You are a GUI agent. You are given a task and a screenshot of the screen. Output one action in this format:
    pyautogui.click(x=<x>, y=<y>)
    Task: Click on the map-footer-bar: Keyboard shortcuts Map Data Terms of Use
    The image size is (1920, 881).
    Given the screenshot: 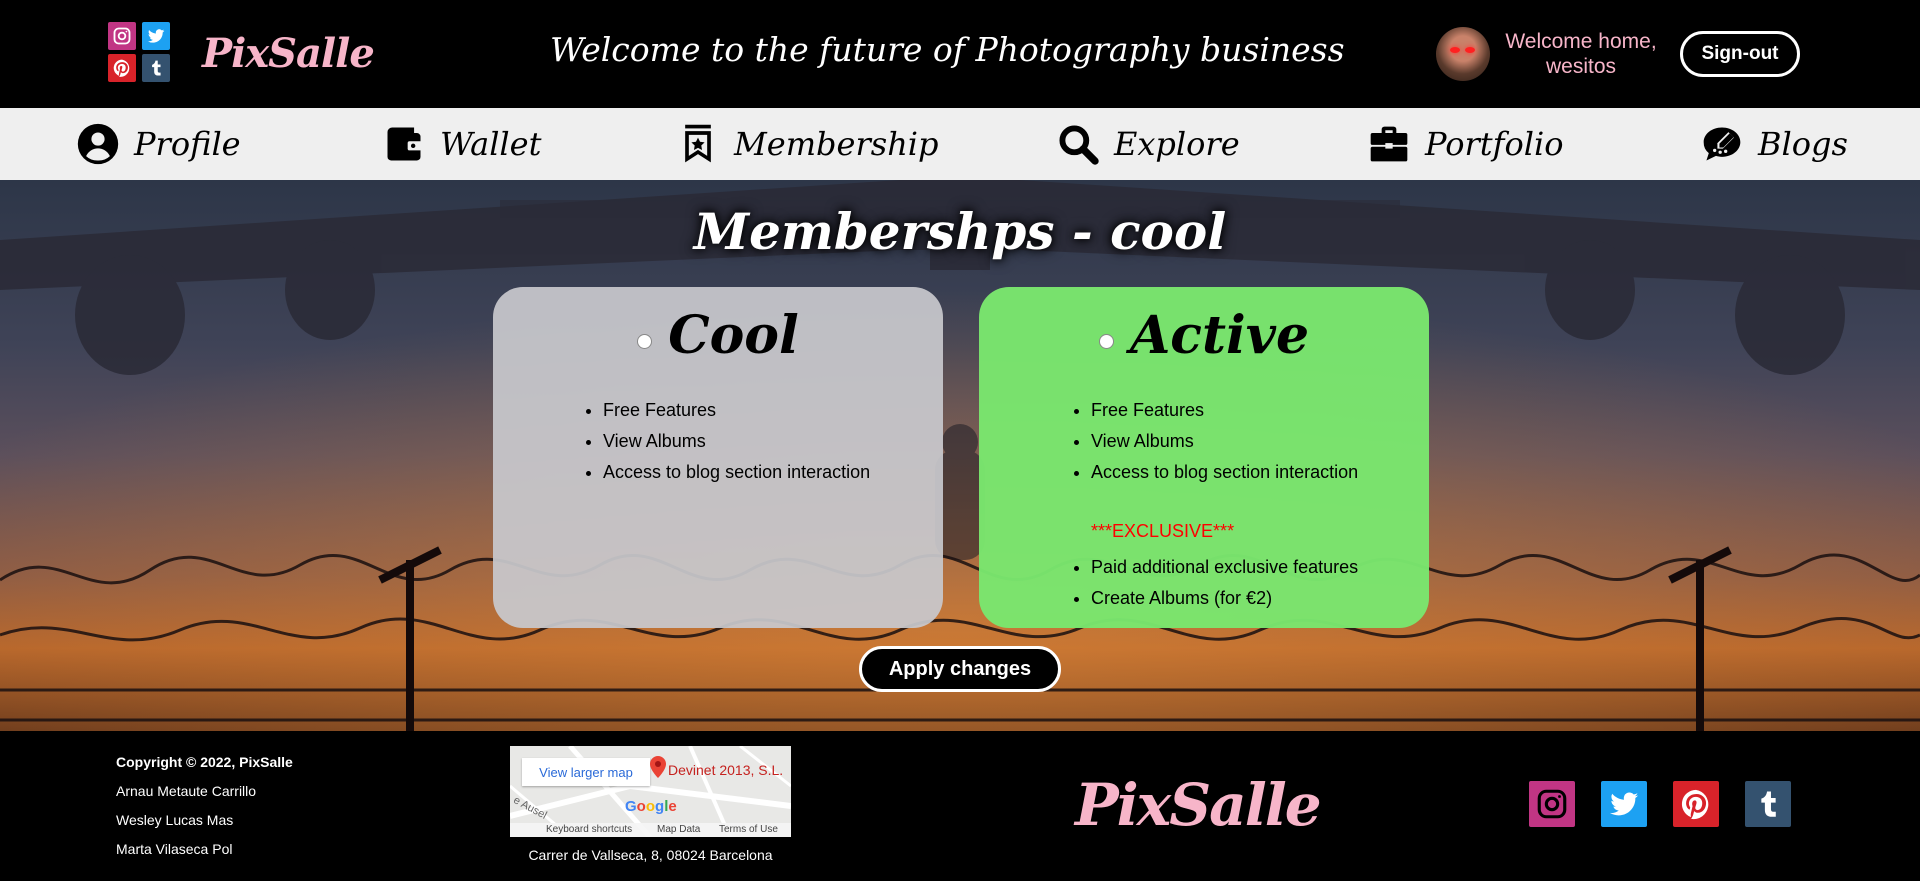 What is the action you would take?
    pyautogui.click(x=650, y=830)
    